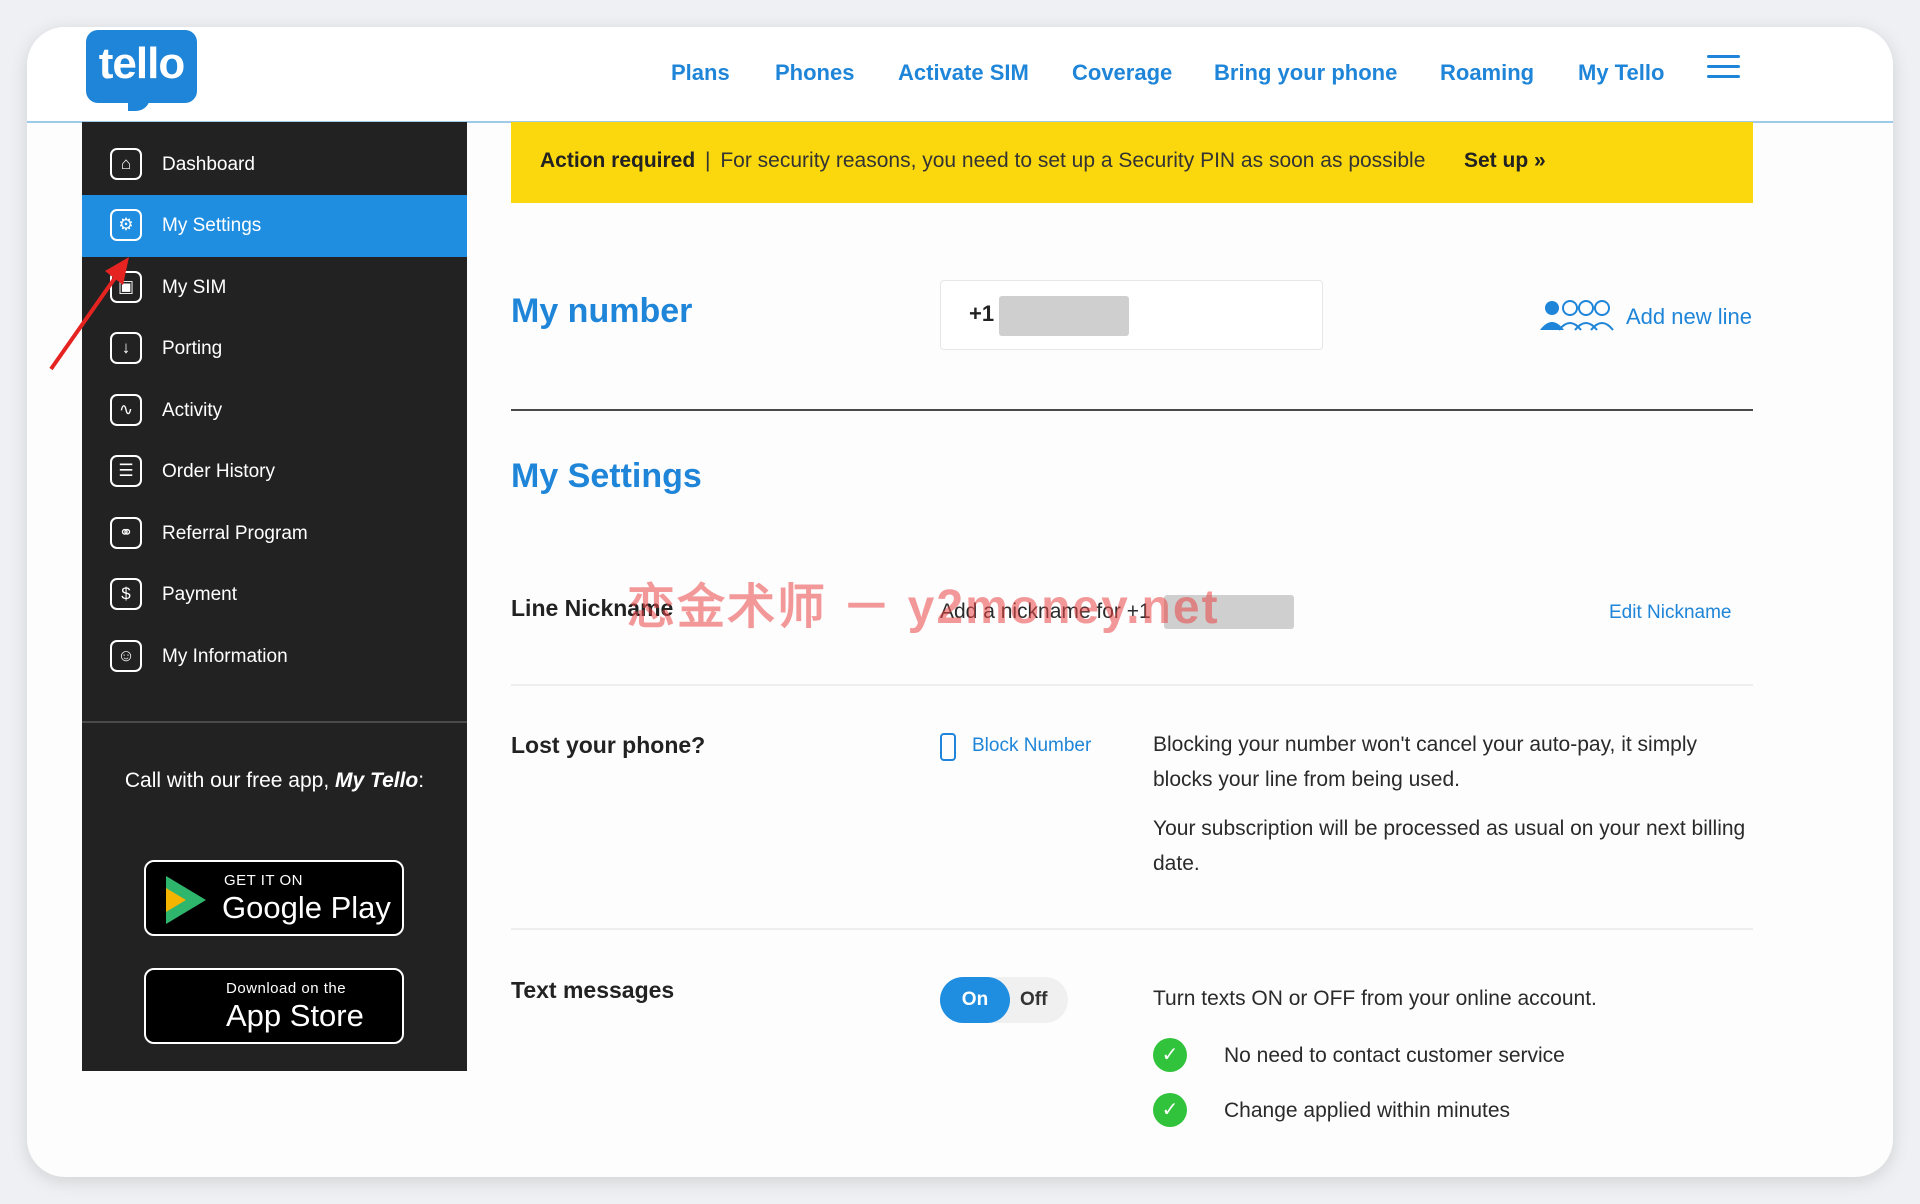  I want to click on lost-phone-label: Lost your phone?, so click(608, 745).